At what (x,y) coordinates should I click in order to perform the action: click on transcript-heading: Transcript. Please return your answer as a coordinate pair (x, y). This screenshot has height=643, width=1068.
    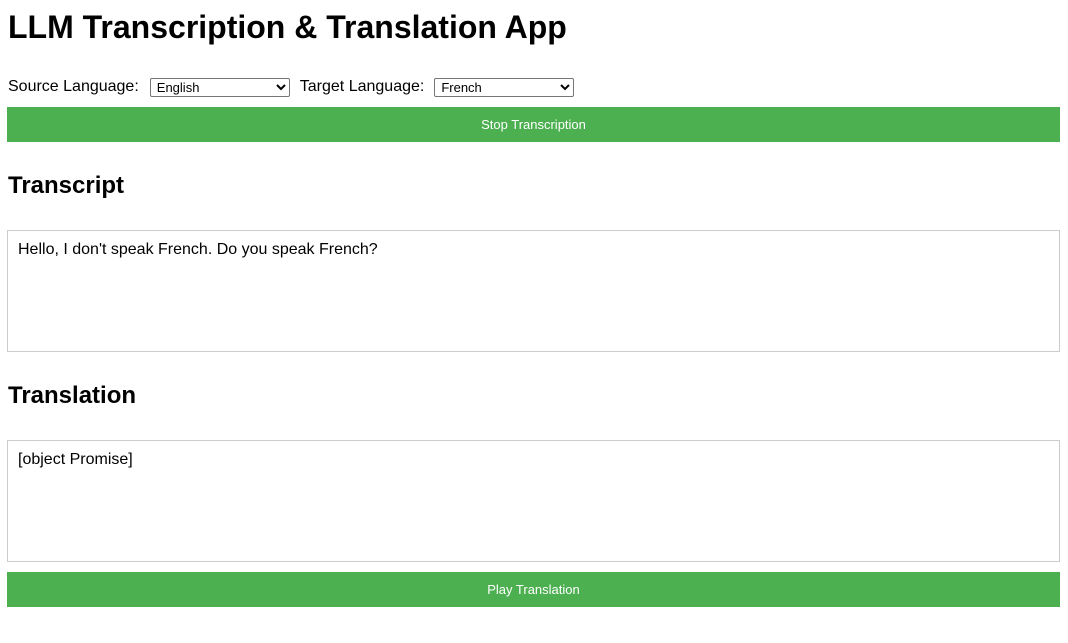
    Looking at the image, I should click on (66, 185).